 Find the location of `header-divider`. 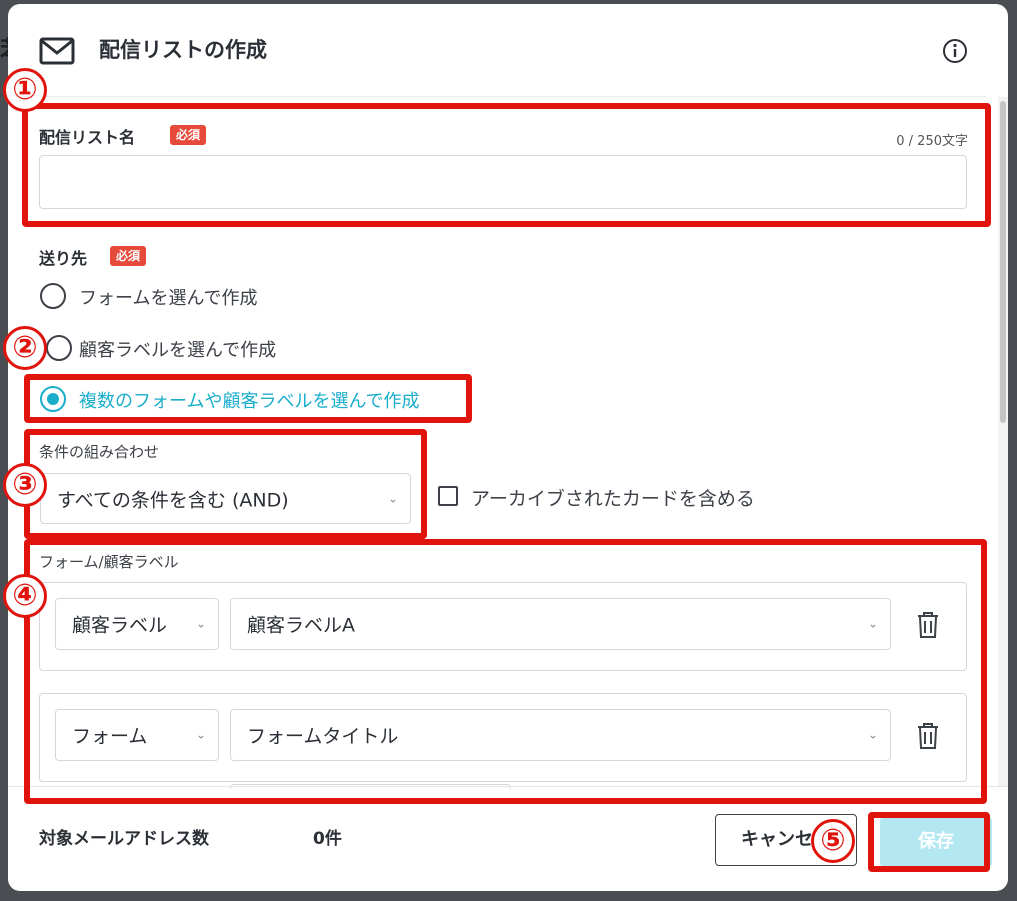

header-divider is located at coordinates (508, 96).